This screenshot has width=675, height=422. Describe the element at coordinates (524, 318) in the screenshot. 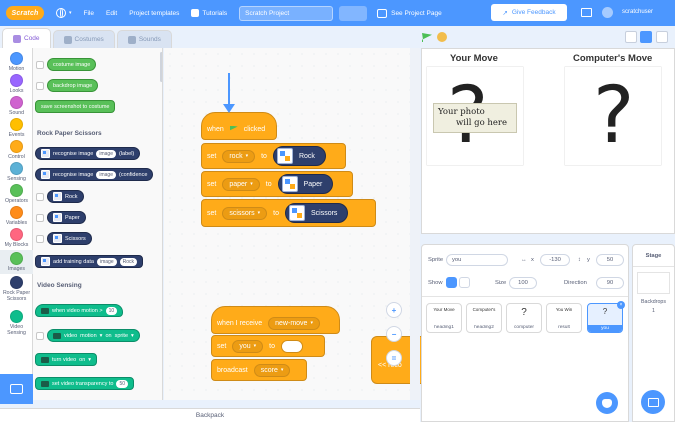

I see `sprite-tile-computer: ? computer` at that location.